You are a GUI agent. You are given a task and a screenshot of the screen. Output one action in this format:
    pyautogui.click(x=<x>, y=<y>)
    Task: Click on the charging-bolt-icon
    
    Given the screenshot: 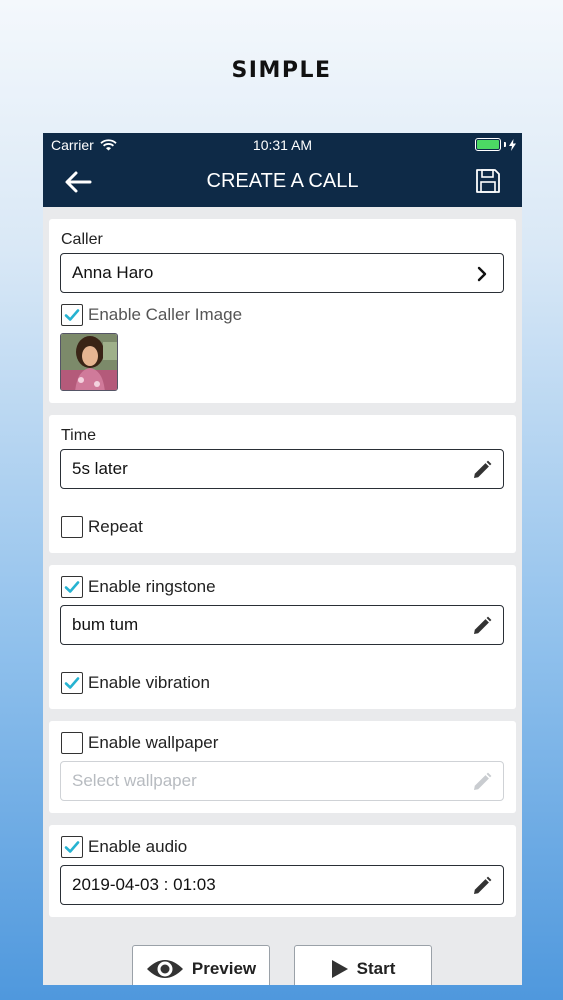 What is the action you would take?
    pyautogui.click(x=512, y=144)
    